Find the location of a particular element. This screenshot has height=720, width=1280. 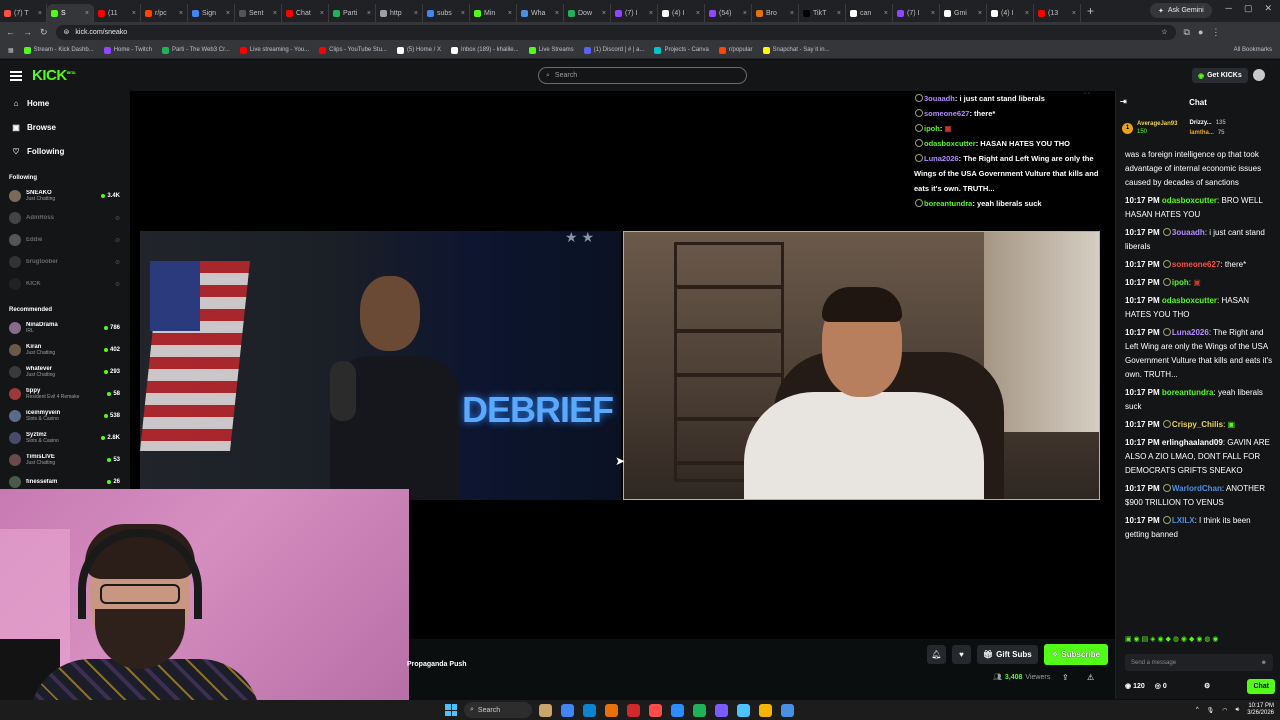

chat-username: erlinghaaland09 is located at coordinates (1192, 442).